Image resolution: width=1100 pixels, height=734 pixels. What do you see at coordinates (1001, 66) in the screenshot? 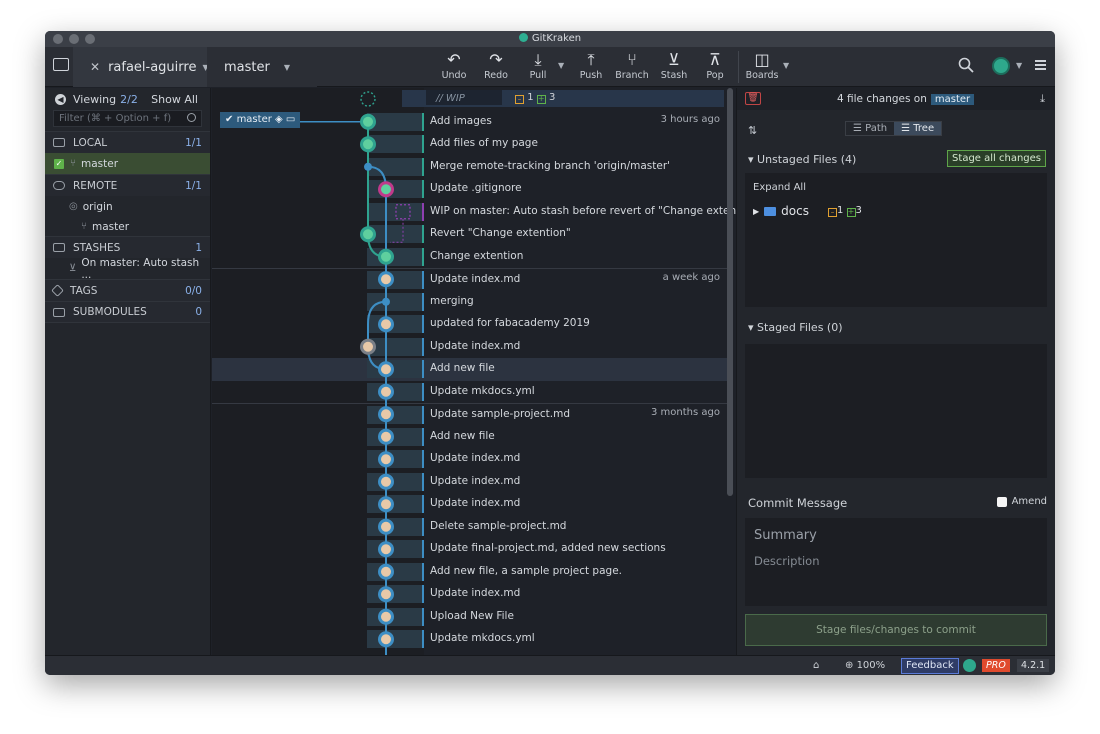
I see `account-avatar` at bounding box center [1001, 66].